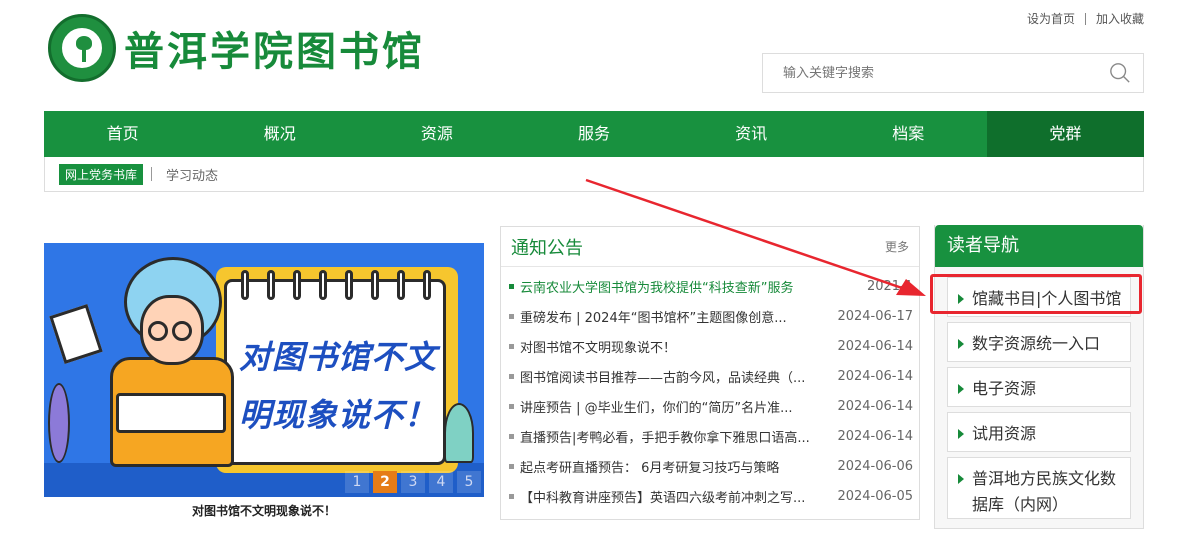 This screenshot has width=1180, height=535. Describe the element at coordinates (1065, 134) in the screenshot. I see `nav-party: 党群` at that location.